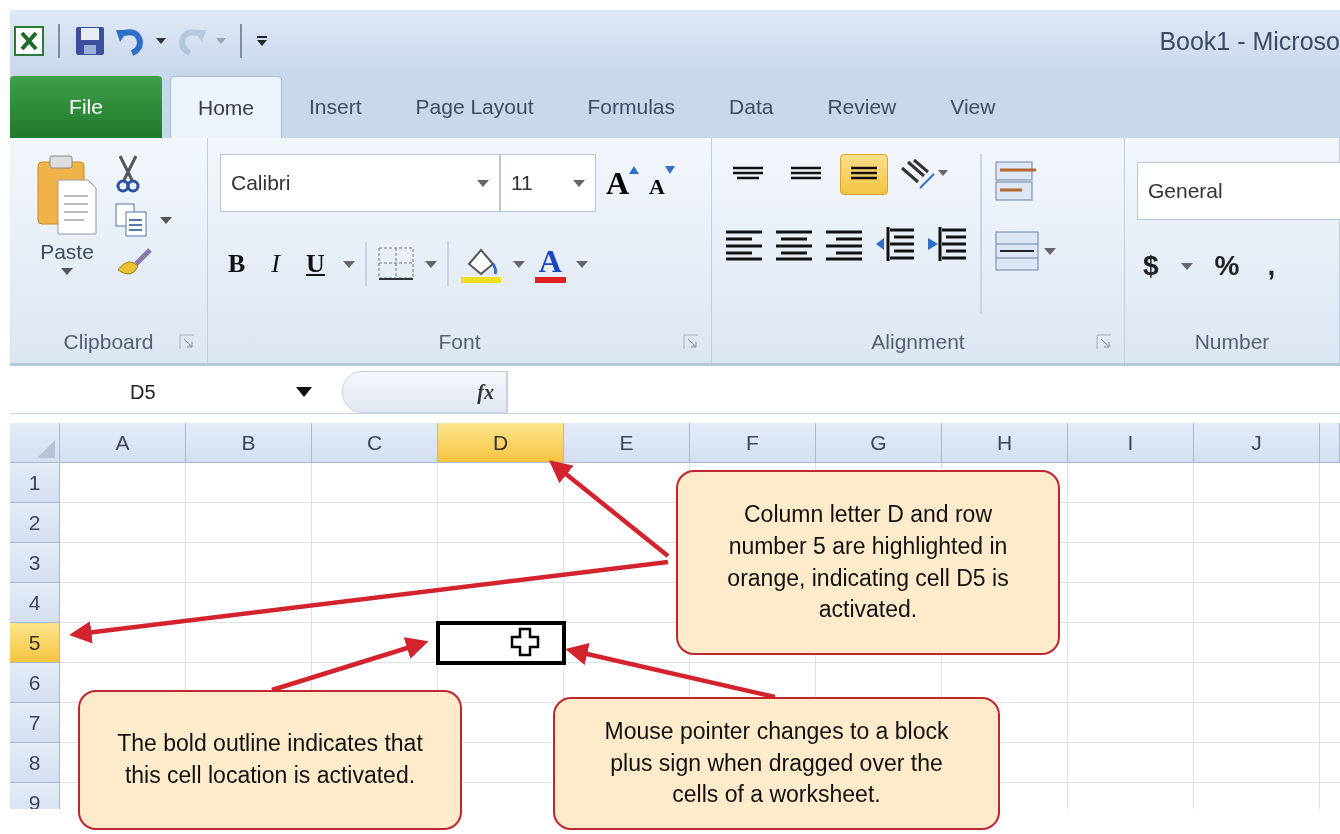  What do you see at coordinates (550, 264) in the screenshot?
I see `font-color-button: A` at bounding box center [550, 264].